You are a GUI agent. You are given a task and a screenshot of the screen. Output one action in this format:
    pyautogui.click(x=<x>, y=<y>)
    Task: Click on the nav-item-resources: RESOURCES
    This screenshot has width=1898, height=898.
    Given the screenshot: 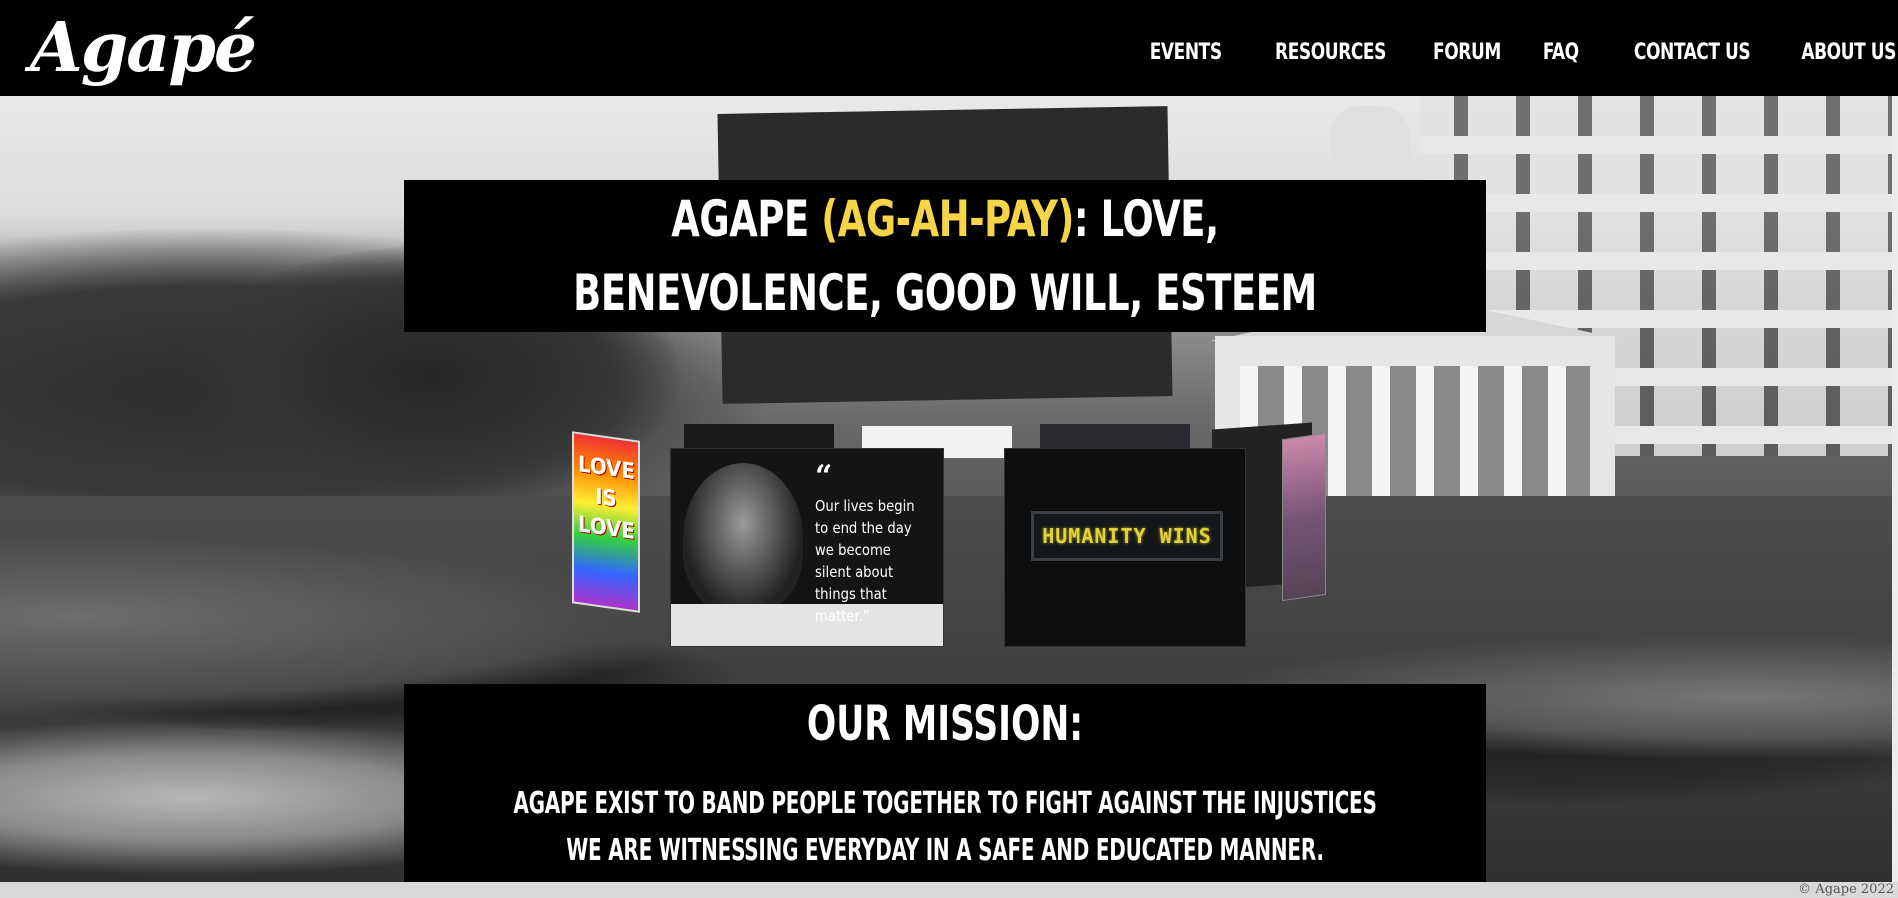 What is the action you would take?
    pyautogui.click(x=1330, y=52)
    